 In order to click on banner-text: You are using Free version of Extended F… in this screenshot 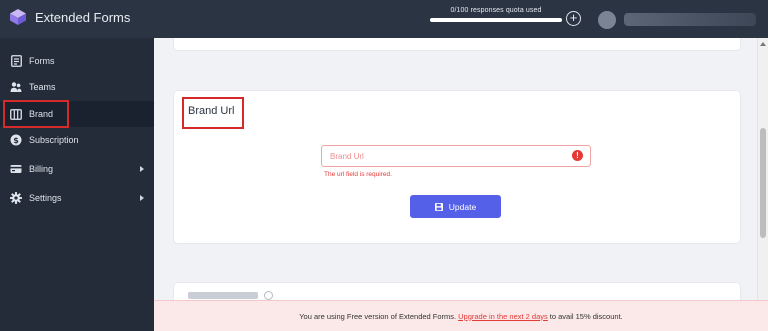, I will do `click(378, 316)`.